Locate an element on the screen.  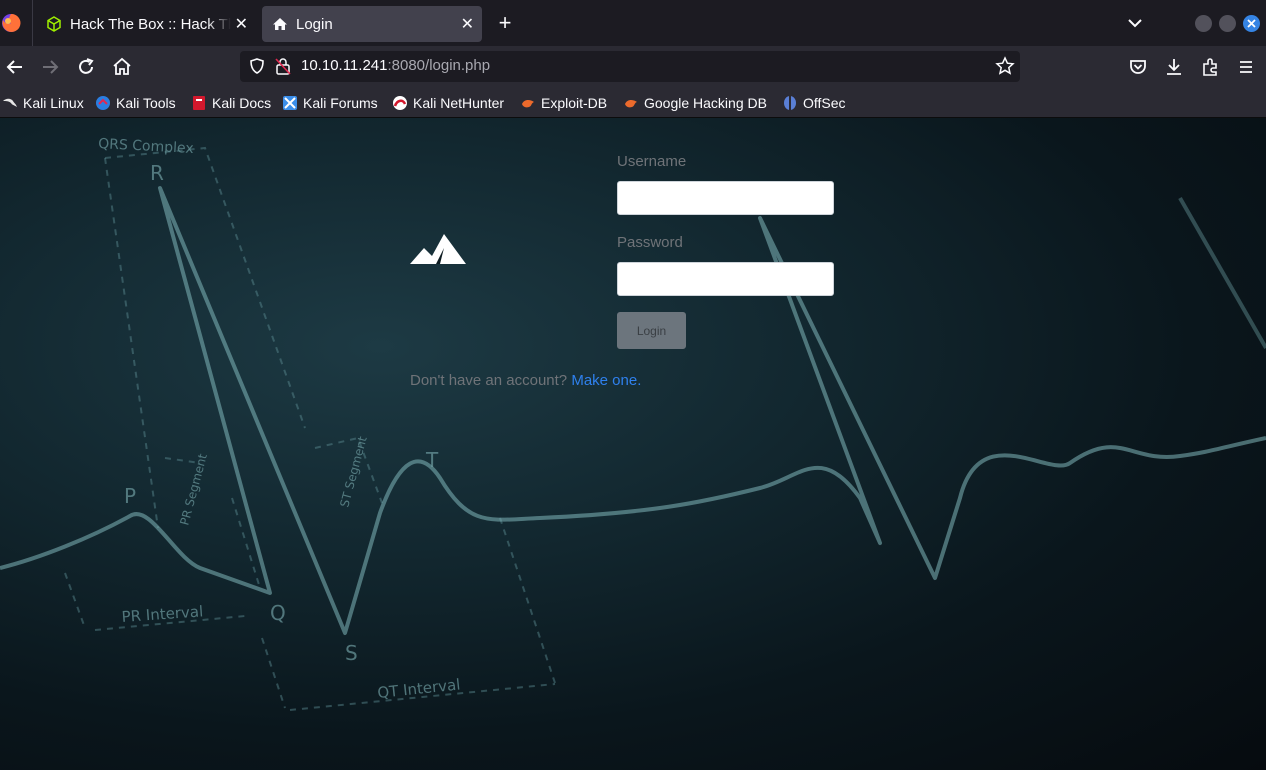
insecure-lock-icon is located at coordinates (283, 66).